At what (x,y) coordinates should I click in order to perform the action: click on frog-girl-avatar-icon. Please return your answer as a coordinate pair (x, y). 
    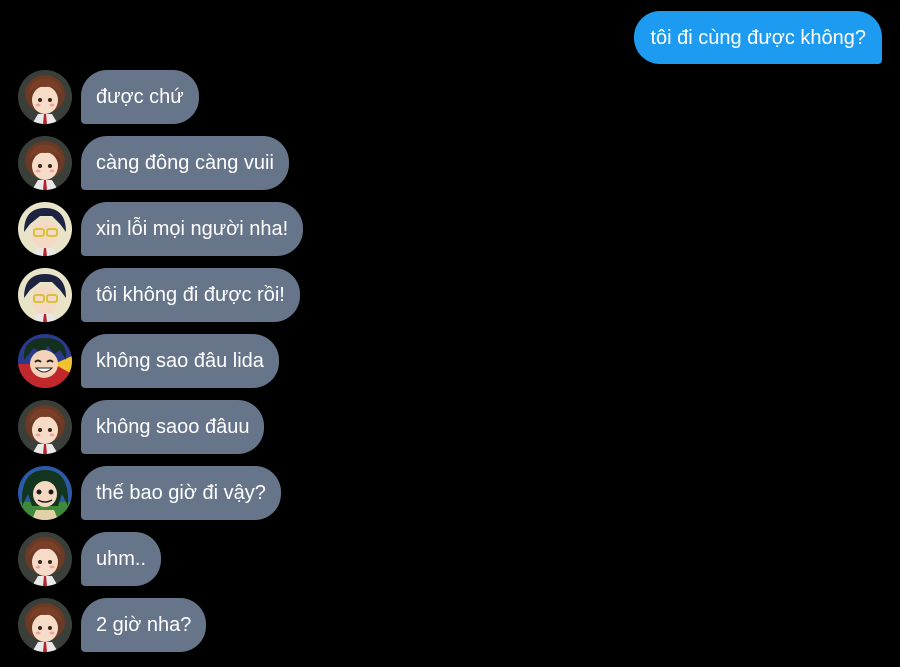
    Looking at the image, I should click on (45, 493).